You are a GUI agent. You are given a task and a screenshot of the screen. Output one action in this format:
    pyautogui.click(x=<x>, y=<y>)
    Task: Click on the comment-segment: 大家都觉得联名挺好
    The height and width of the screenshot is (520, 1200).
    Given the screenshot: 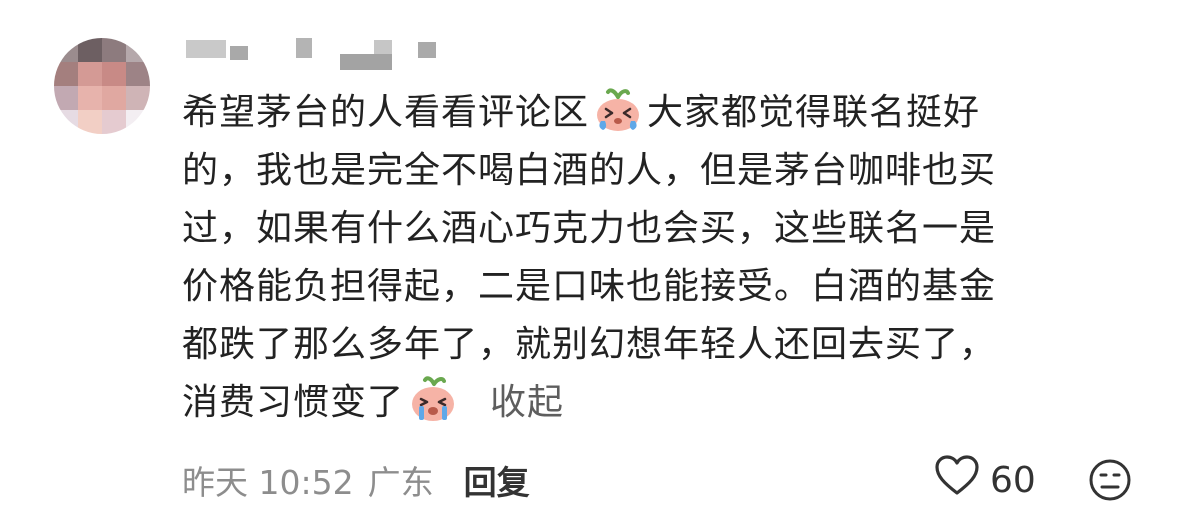 What is the action you would take?
    pyautogui.click(x=814, y=112)
    